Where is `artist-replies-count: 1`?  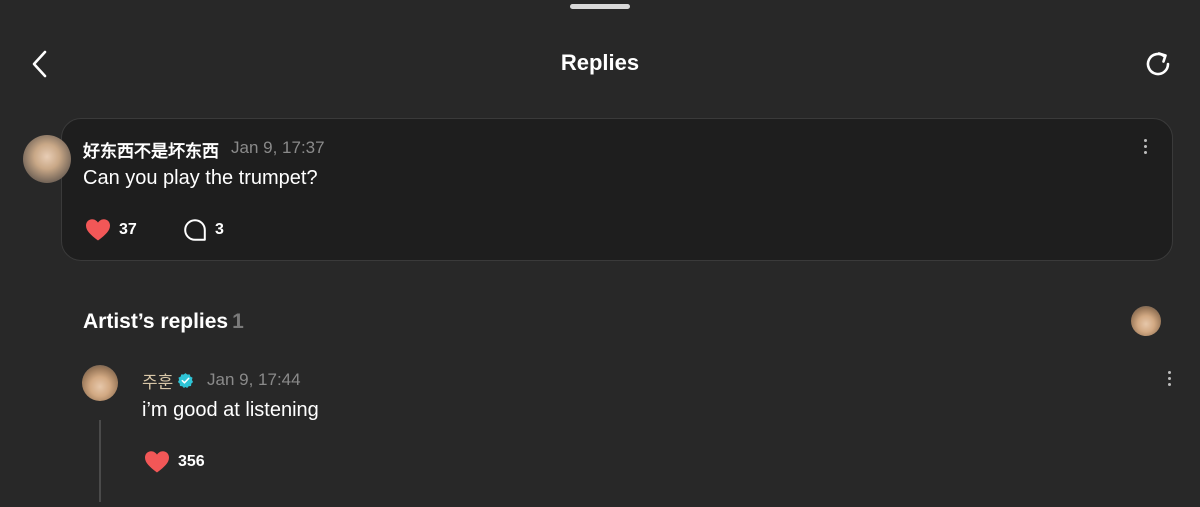
artist-replies-count: 1 is located at coordinates (238, 321).